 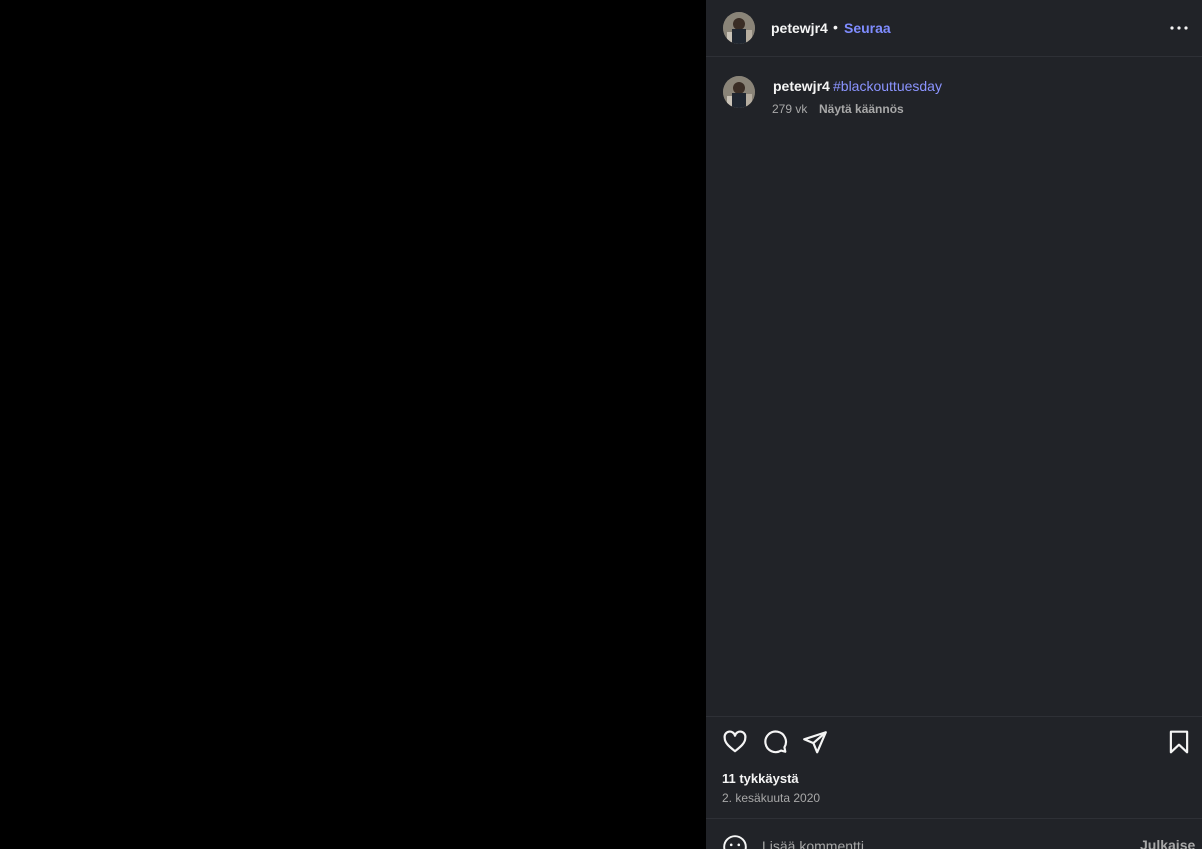 What do you see at coordinates (942, 842) in the screenshot?
I see `comment-input` at bounding box center [942, 842].